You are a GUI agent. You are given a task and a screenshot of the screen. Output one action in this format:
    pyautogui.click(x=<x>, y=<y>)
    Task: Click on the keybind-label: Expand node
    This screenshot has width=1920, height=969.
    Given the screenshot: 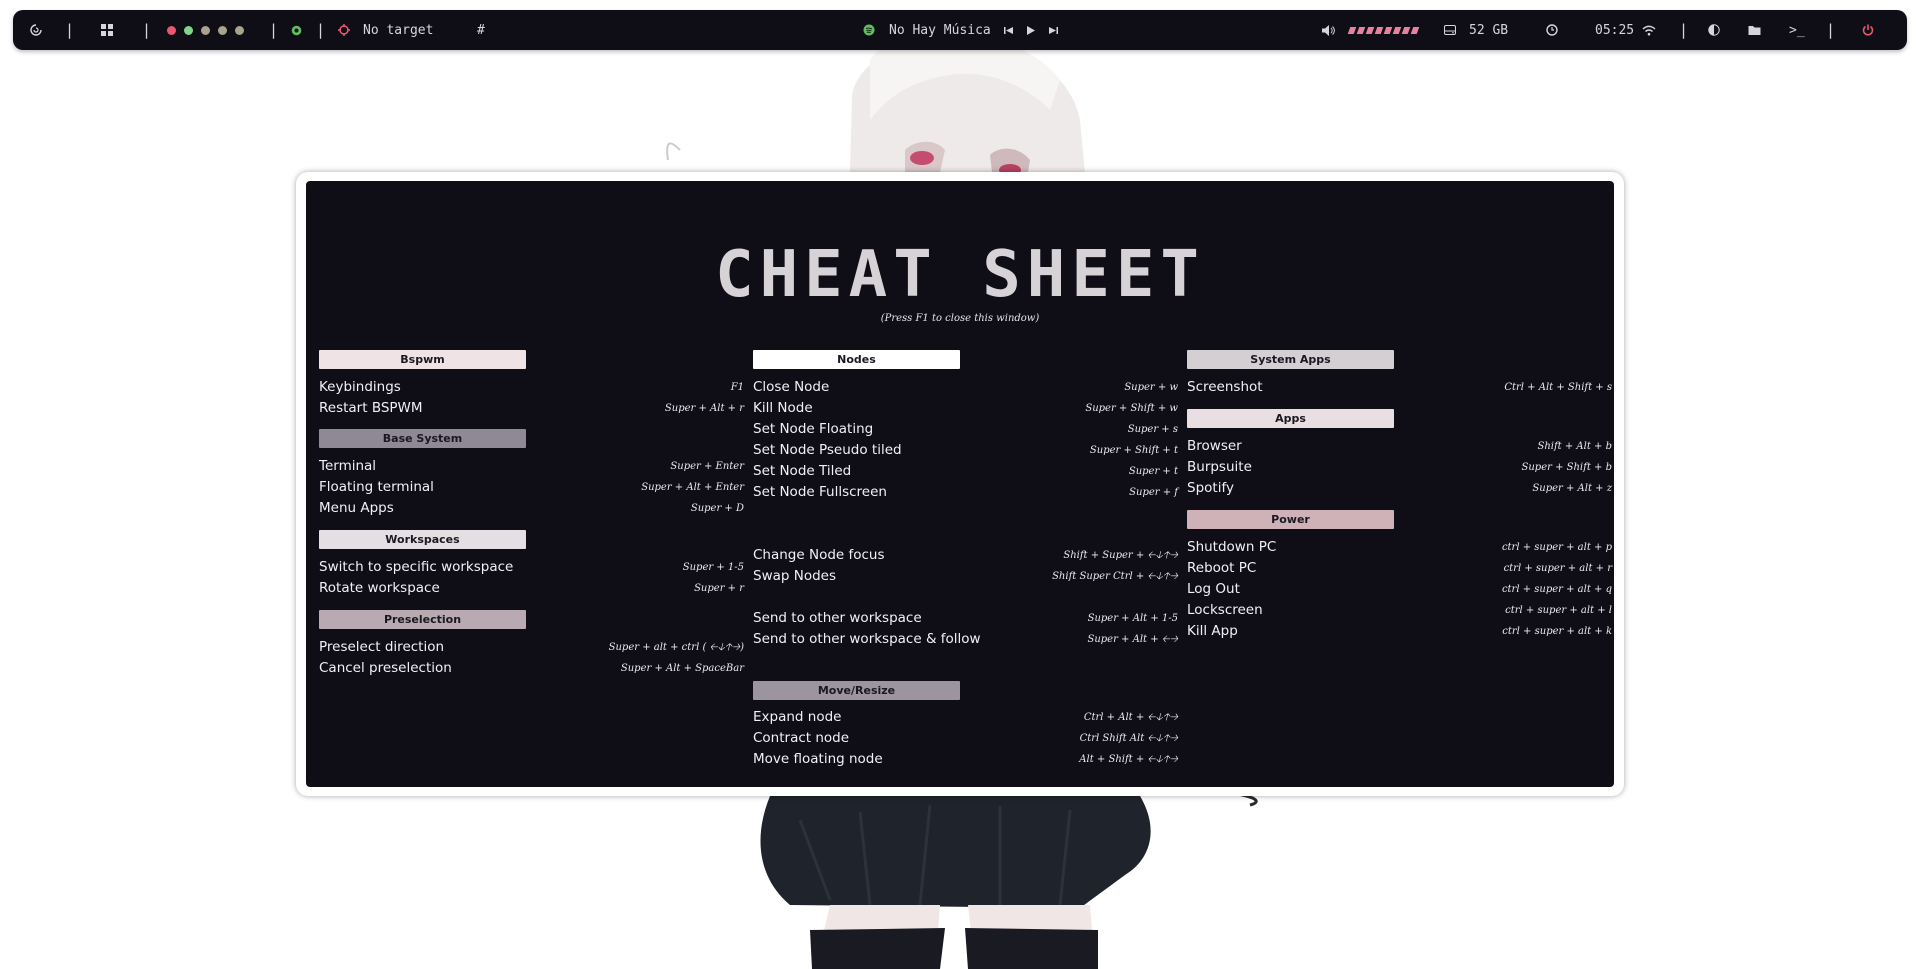 What is the action you would take?
    pyautogui.click(x=797, y=717)
    